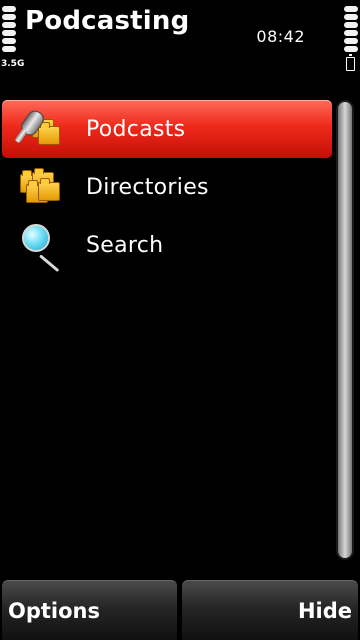 This screenshot has width=360, height=640. I want to click on menu-item-directories: Directories, so click(167, 187).